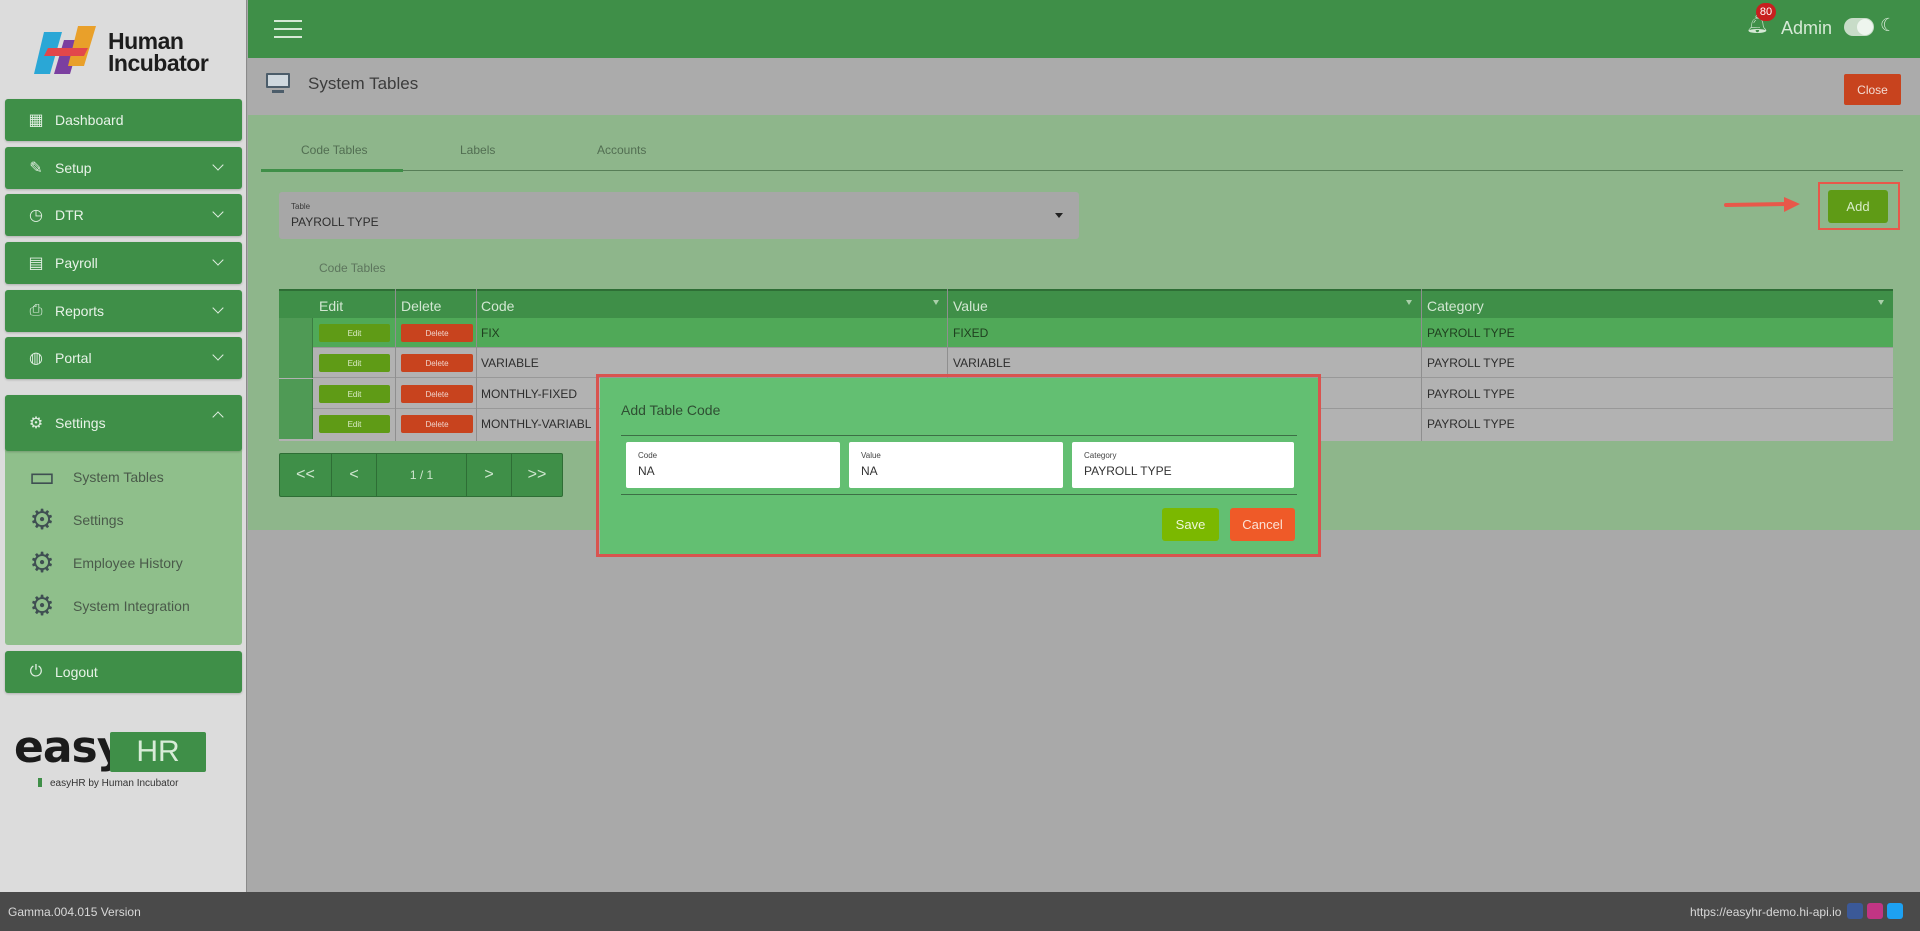 This screenshot has height=931, width=1920. Describe the element at coordinates (108, 605) in the screenshot. I see `sidebar-subitem-system-integration: ⚙ System Integration` at that location.